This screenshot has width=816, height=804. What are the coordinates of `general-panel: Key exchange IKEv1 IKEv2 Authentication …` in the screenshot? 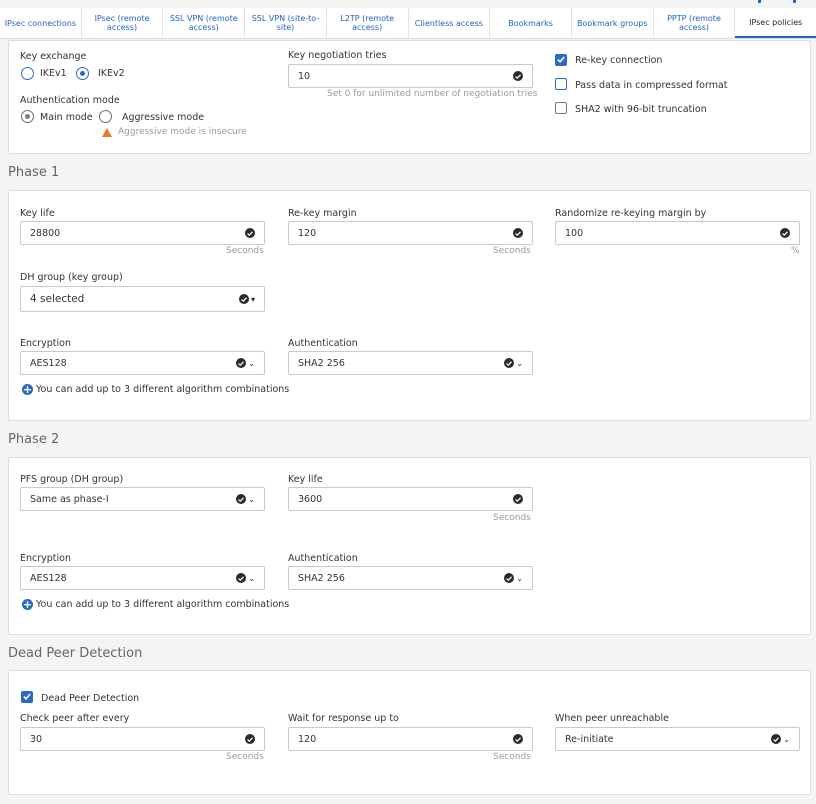 It's located at (409, 97).